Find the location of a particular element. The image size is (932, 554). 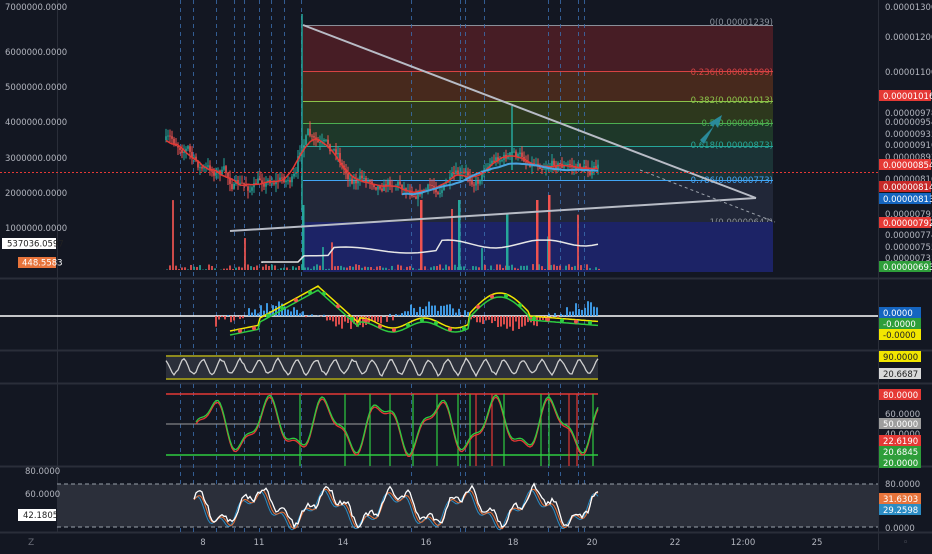

momentum-pane is located at coordinates (382, 367).